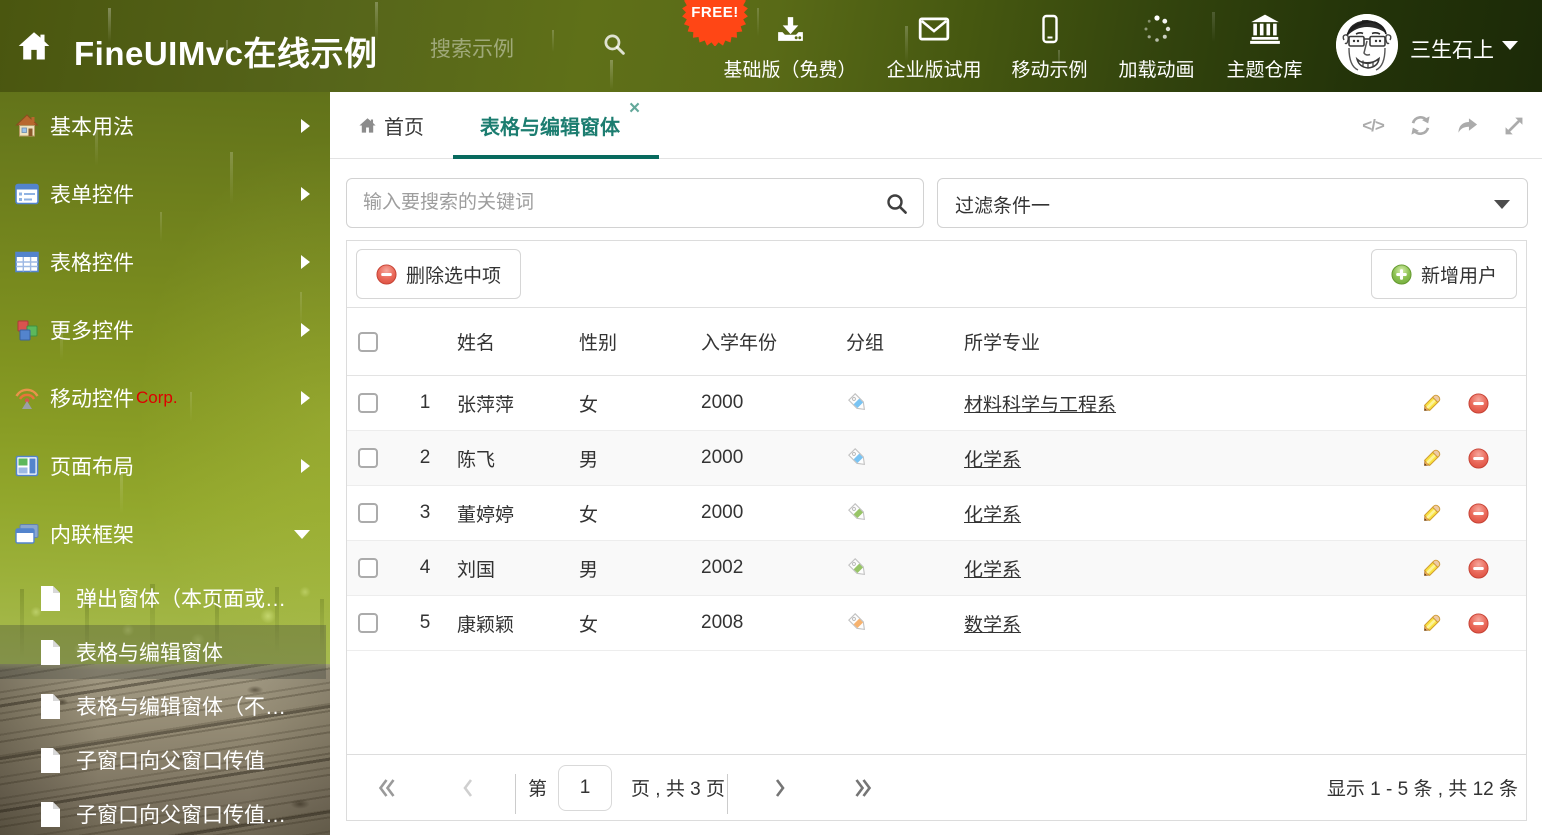 The width and height of the screenshot is (1542, 835). I want to click on keyword-search-input, so click(635, 203).